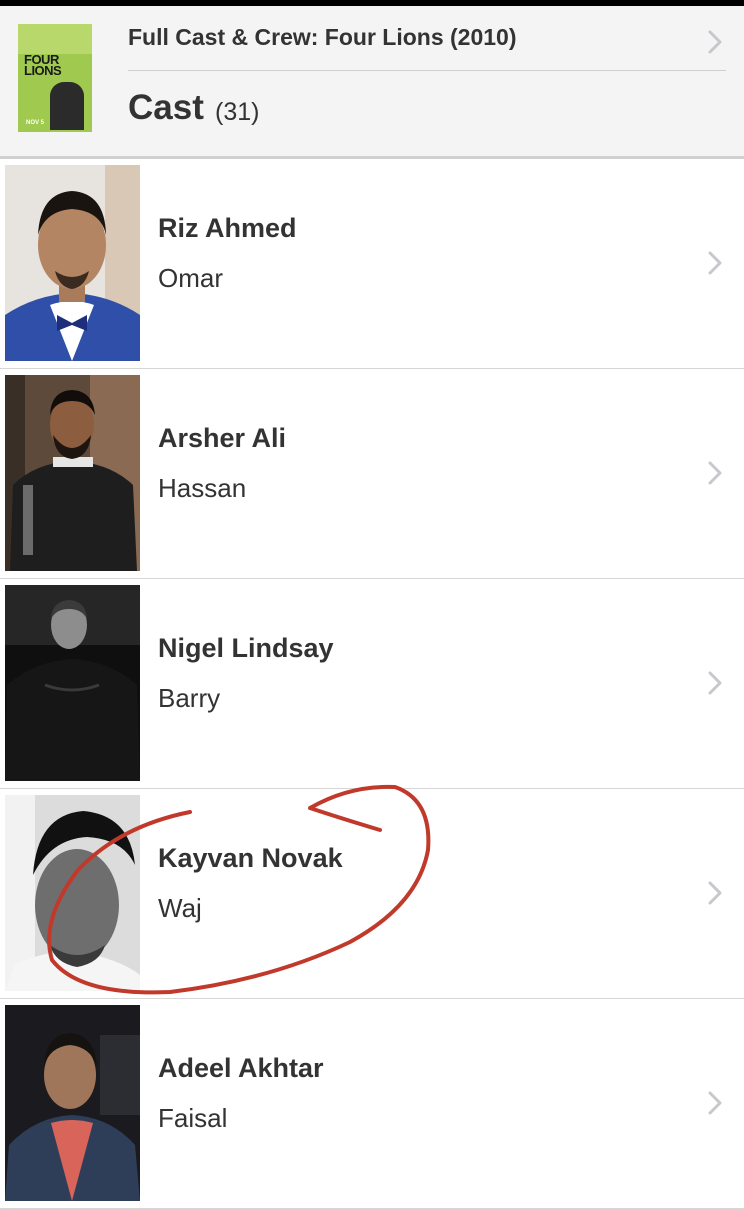 The image size is (744, 1209). What do you see at coordinates (202, 488) in the screenshot?
I see `character-name: Hassan` at bounding box center [202, 488].